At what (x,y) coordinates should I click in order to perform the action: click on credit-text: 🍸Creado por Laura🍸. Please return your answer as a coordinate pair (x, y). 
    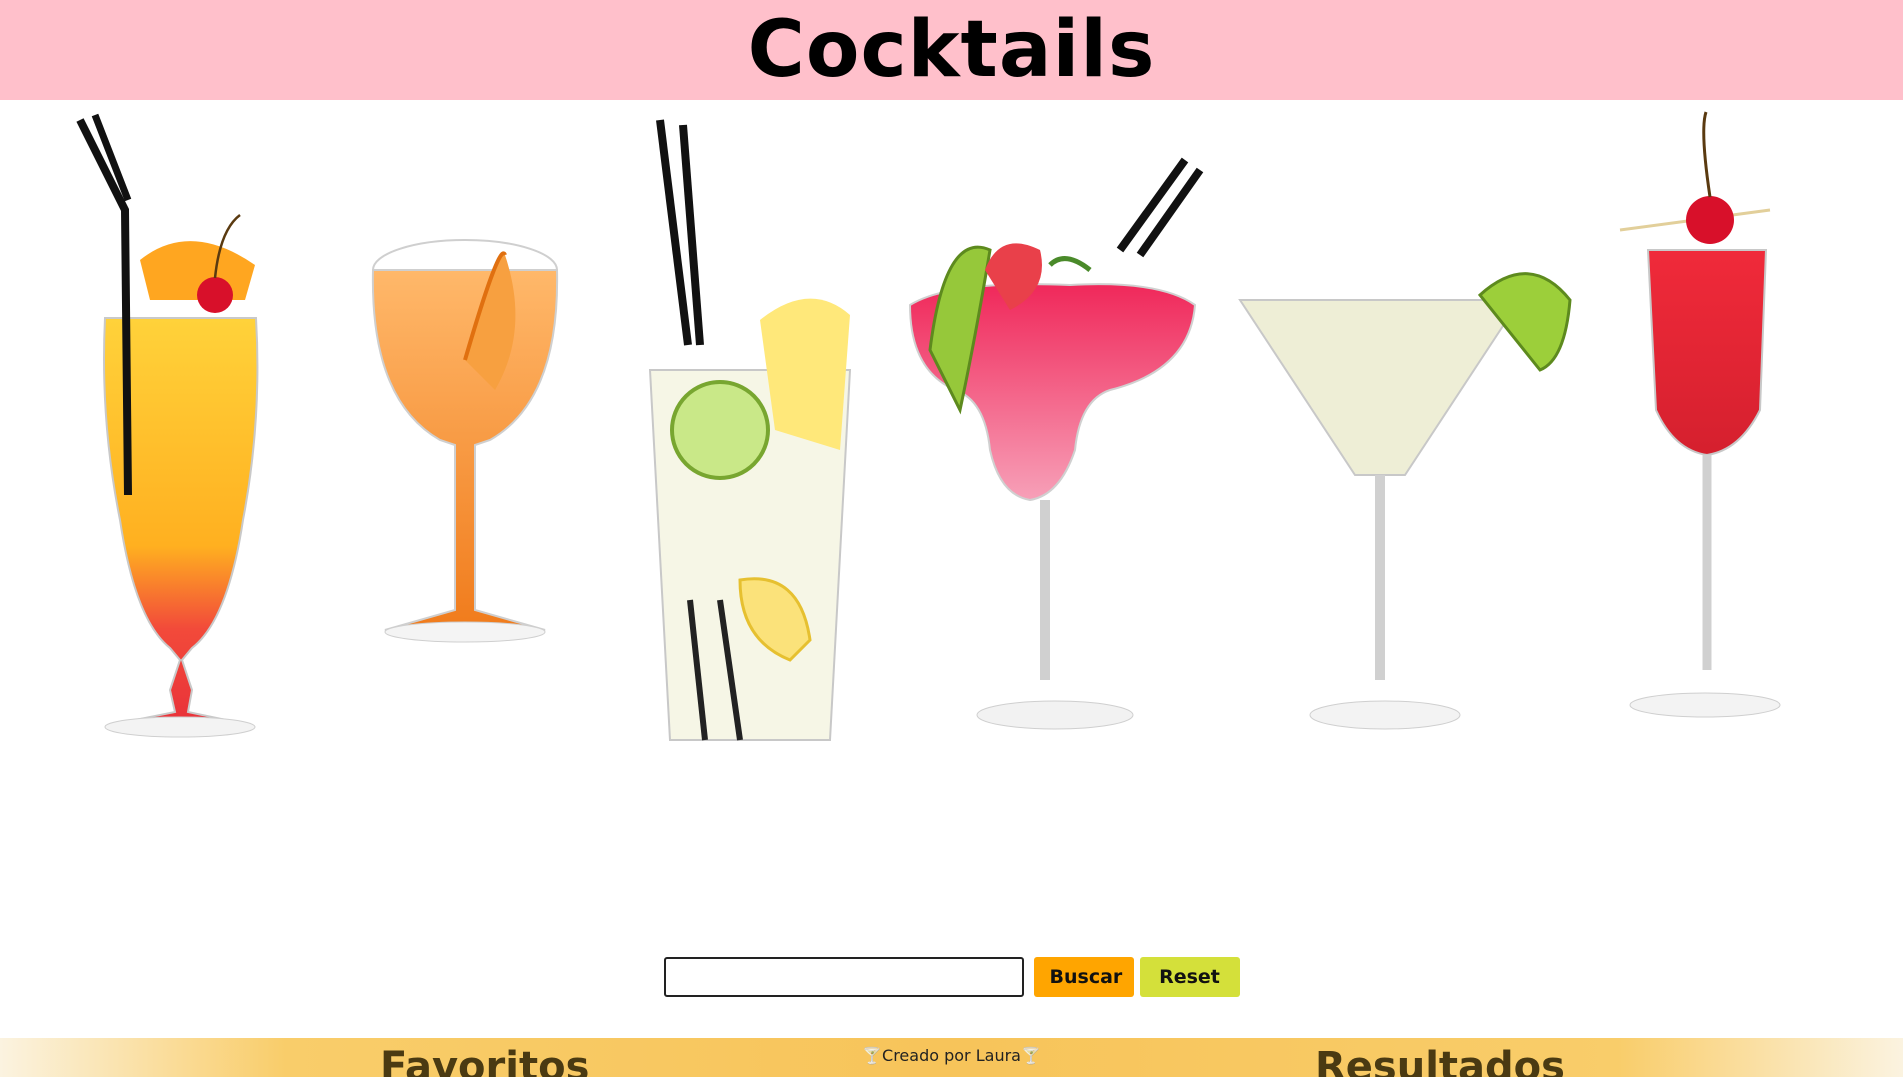
    Looking at the image, I should click on (951, 1055).